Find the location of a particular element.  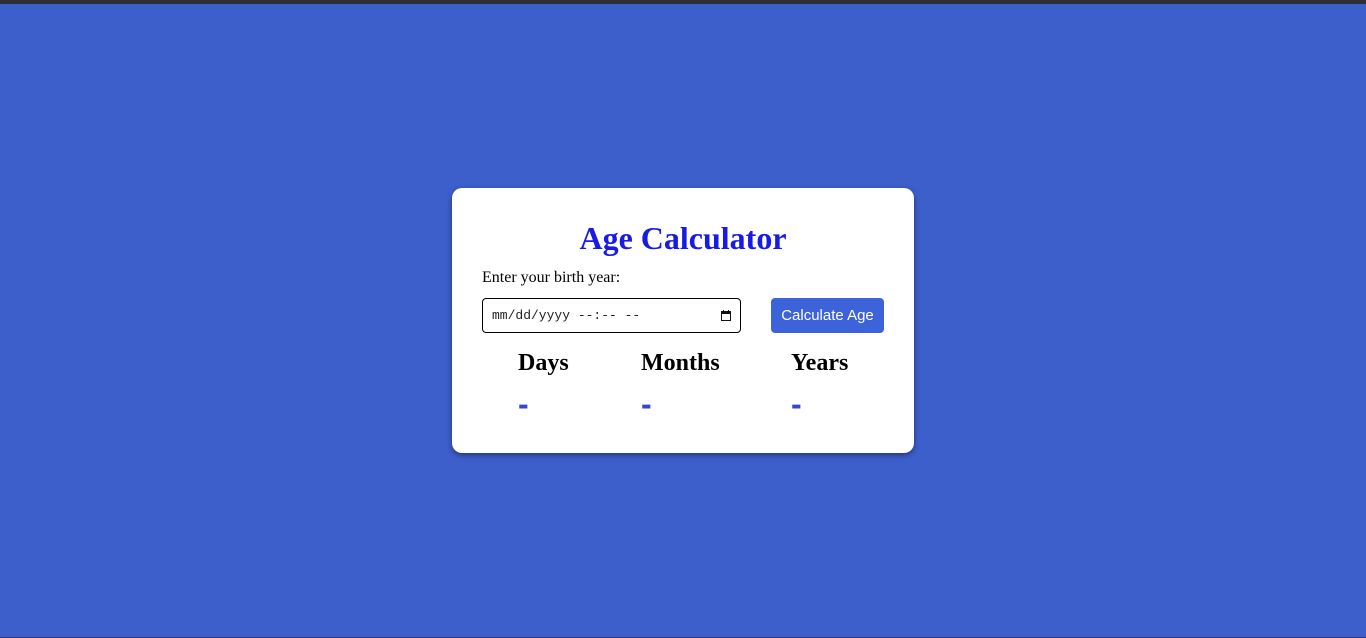

birth-date-input: mm/dd/yyyy --:-- -- is located at coordinates (611, 315).